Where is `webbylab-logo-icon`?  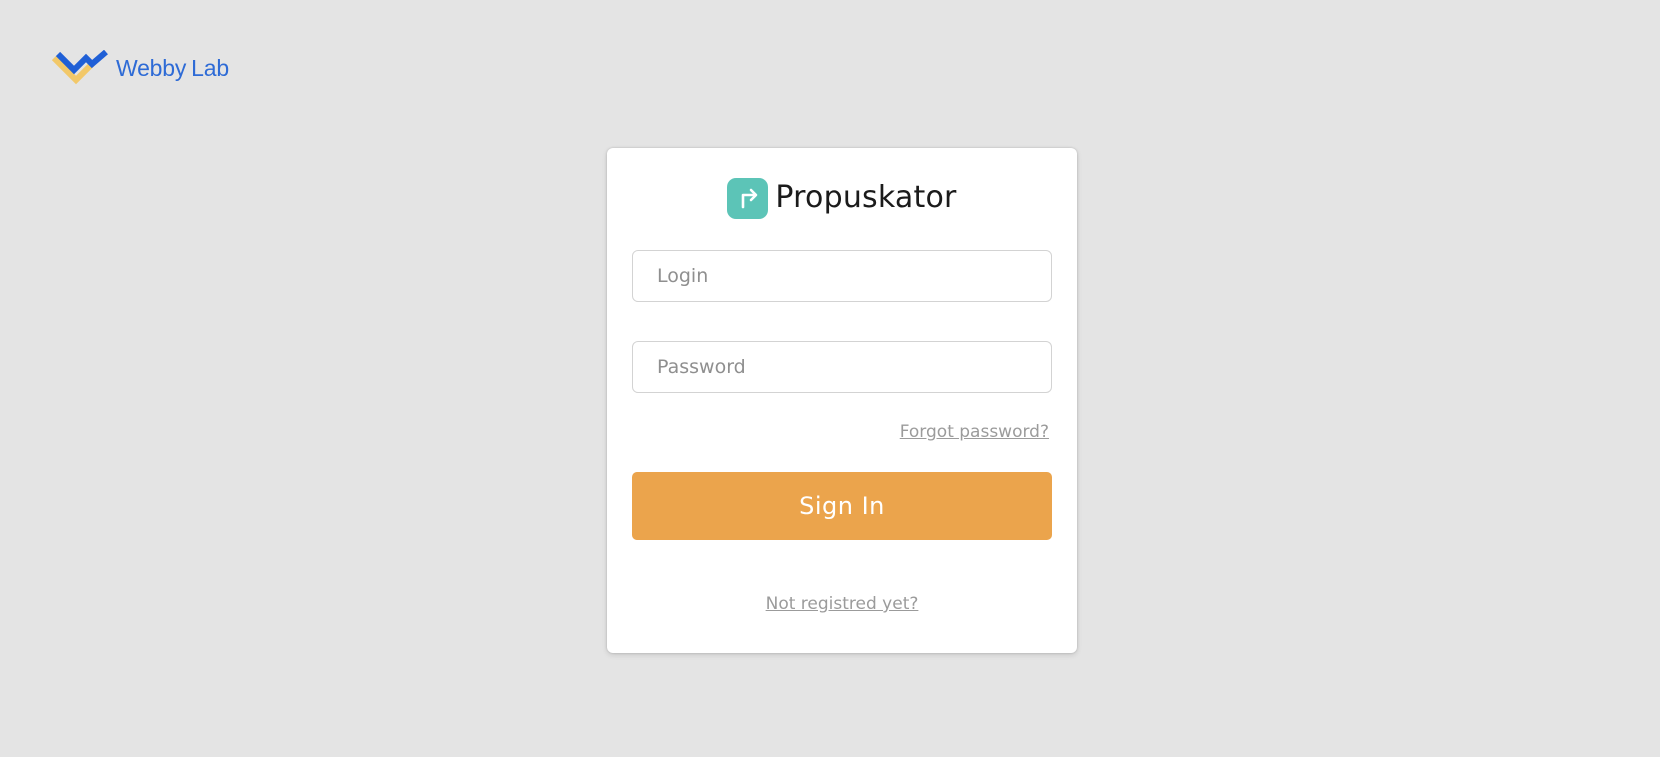 webbylab-logo-icon is located at coordinates (80, 67).